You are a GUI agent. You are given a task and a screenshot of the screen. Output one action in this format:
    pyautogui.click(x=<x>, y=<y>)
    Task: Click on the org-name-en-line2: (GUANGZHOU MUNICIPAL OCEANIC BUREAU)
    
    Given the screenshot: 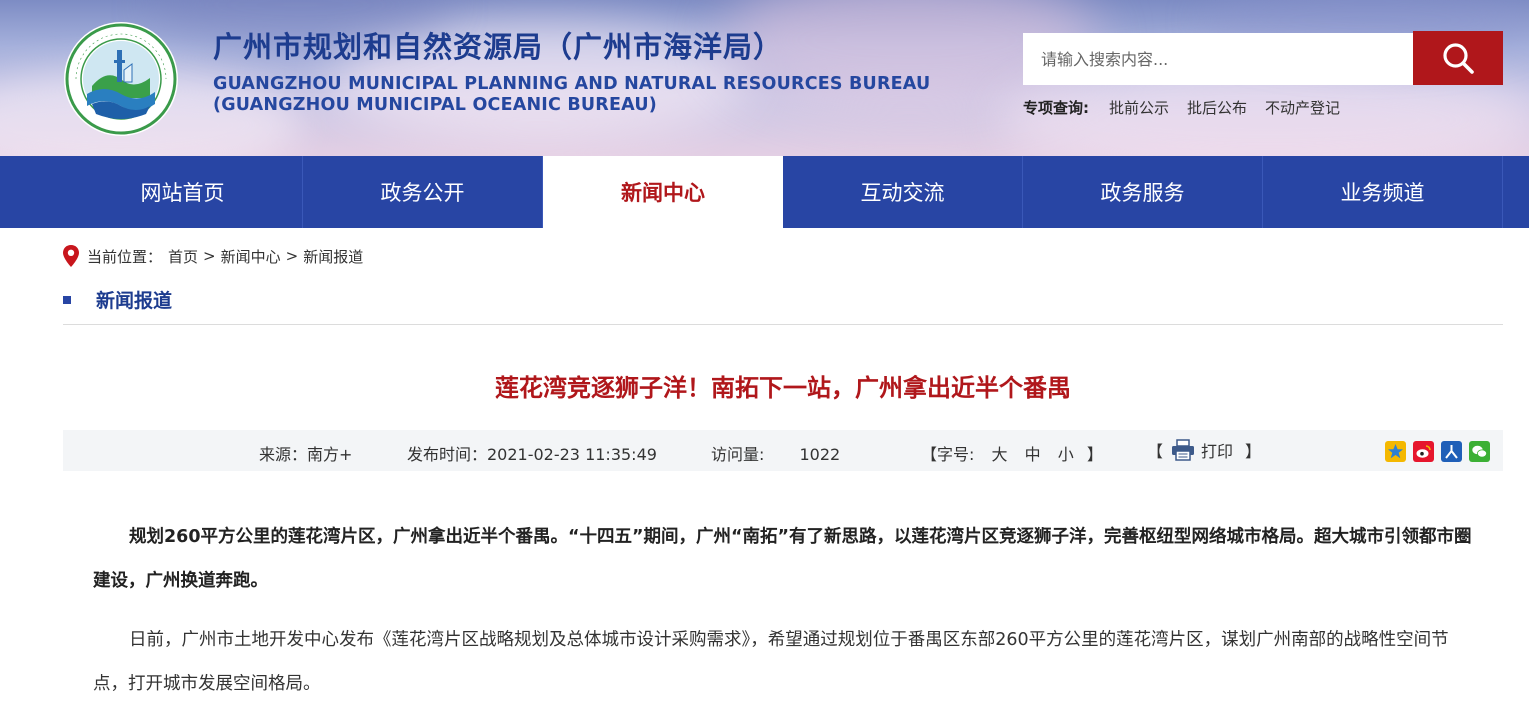 What is the action you would take?
    pyautogui.click(x=435, y=105)
    